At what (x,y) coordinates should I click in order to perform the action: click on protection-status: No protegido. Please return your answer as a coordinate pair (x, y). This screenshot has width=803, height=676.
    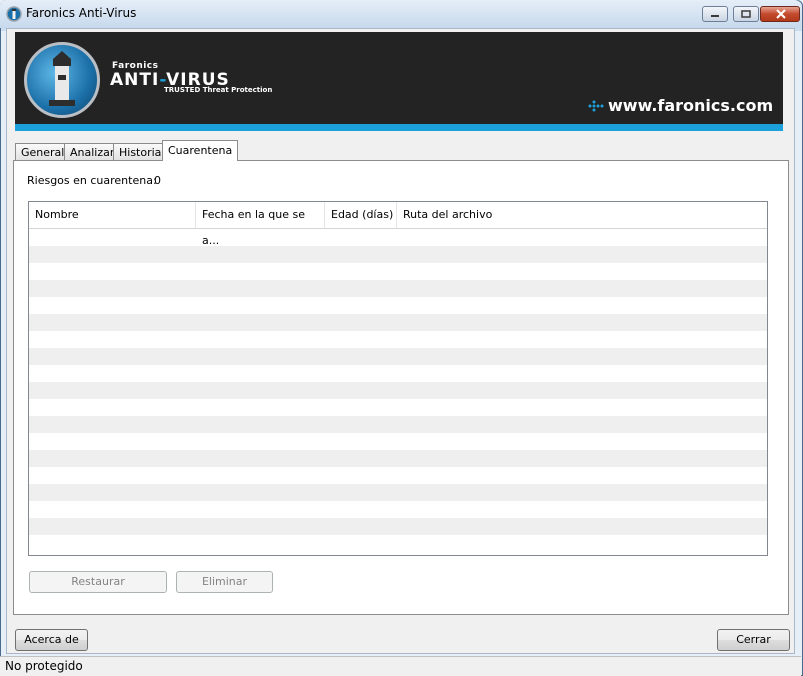
    Looking at the image, I should click on (44, 666).